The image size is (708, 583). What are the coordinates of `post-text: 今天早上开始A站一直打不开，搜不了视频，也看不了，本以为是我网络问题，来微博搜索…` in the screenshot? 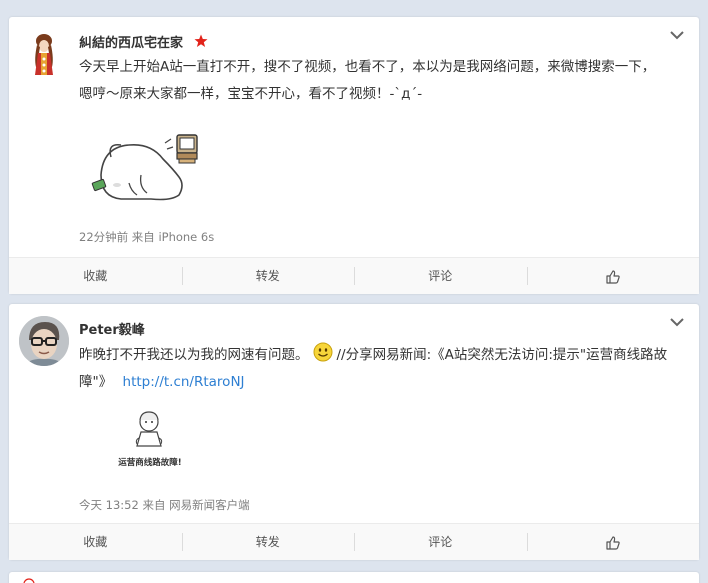 It's located at (383, 81).